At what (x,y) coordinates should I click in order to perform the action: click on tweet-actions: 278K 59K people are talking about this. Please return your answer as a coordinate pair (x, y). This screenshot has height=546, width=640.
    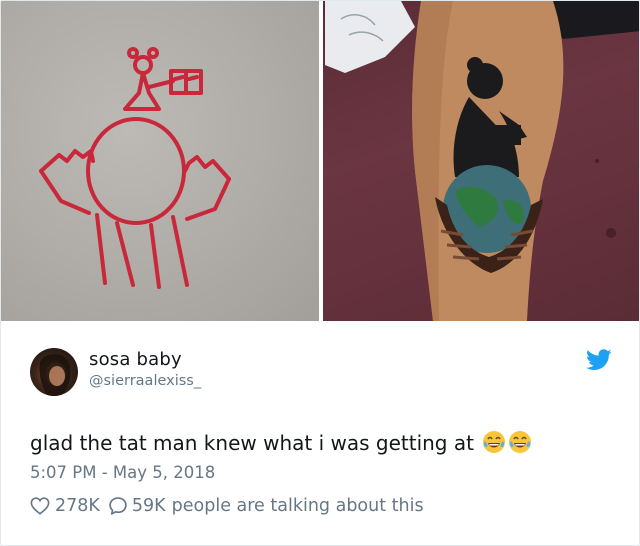
    Looking at the image, I should click on (227, 506).